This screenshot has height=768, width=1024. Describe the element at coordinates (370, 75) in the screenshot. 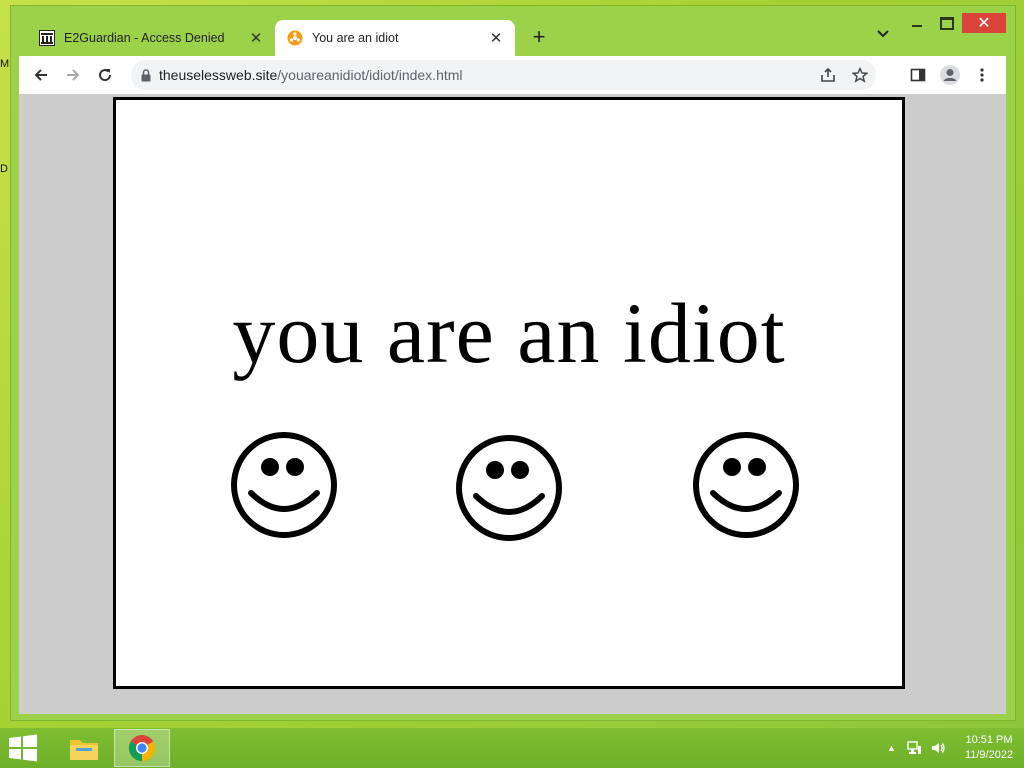

I see `url-path: /youareanidiot/idiot/index.html` at that location.